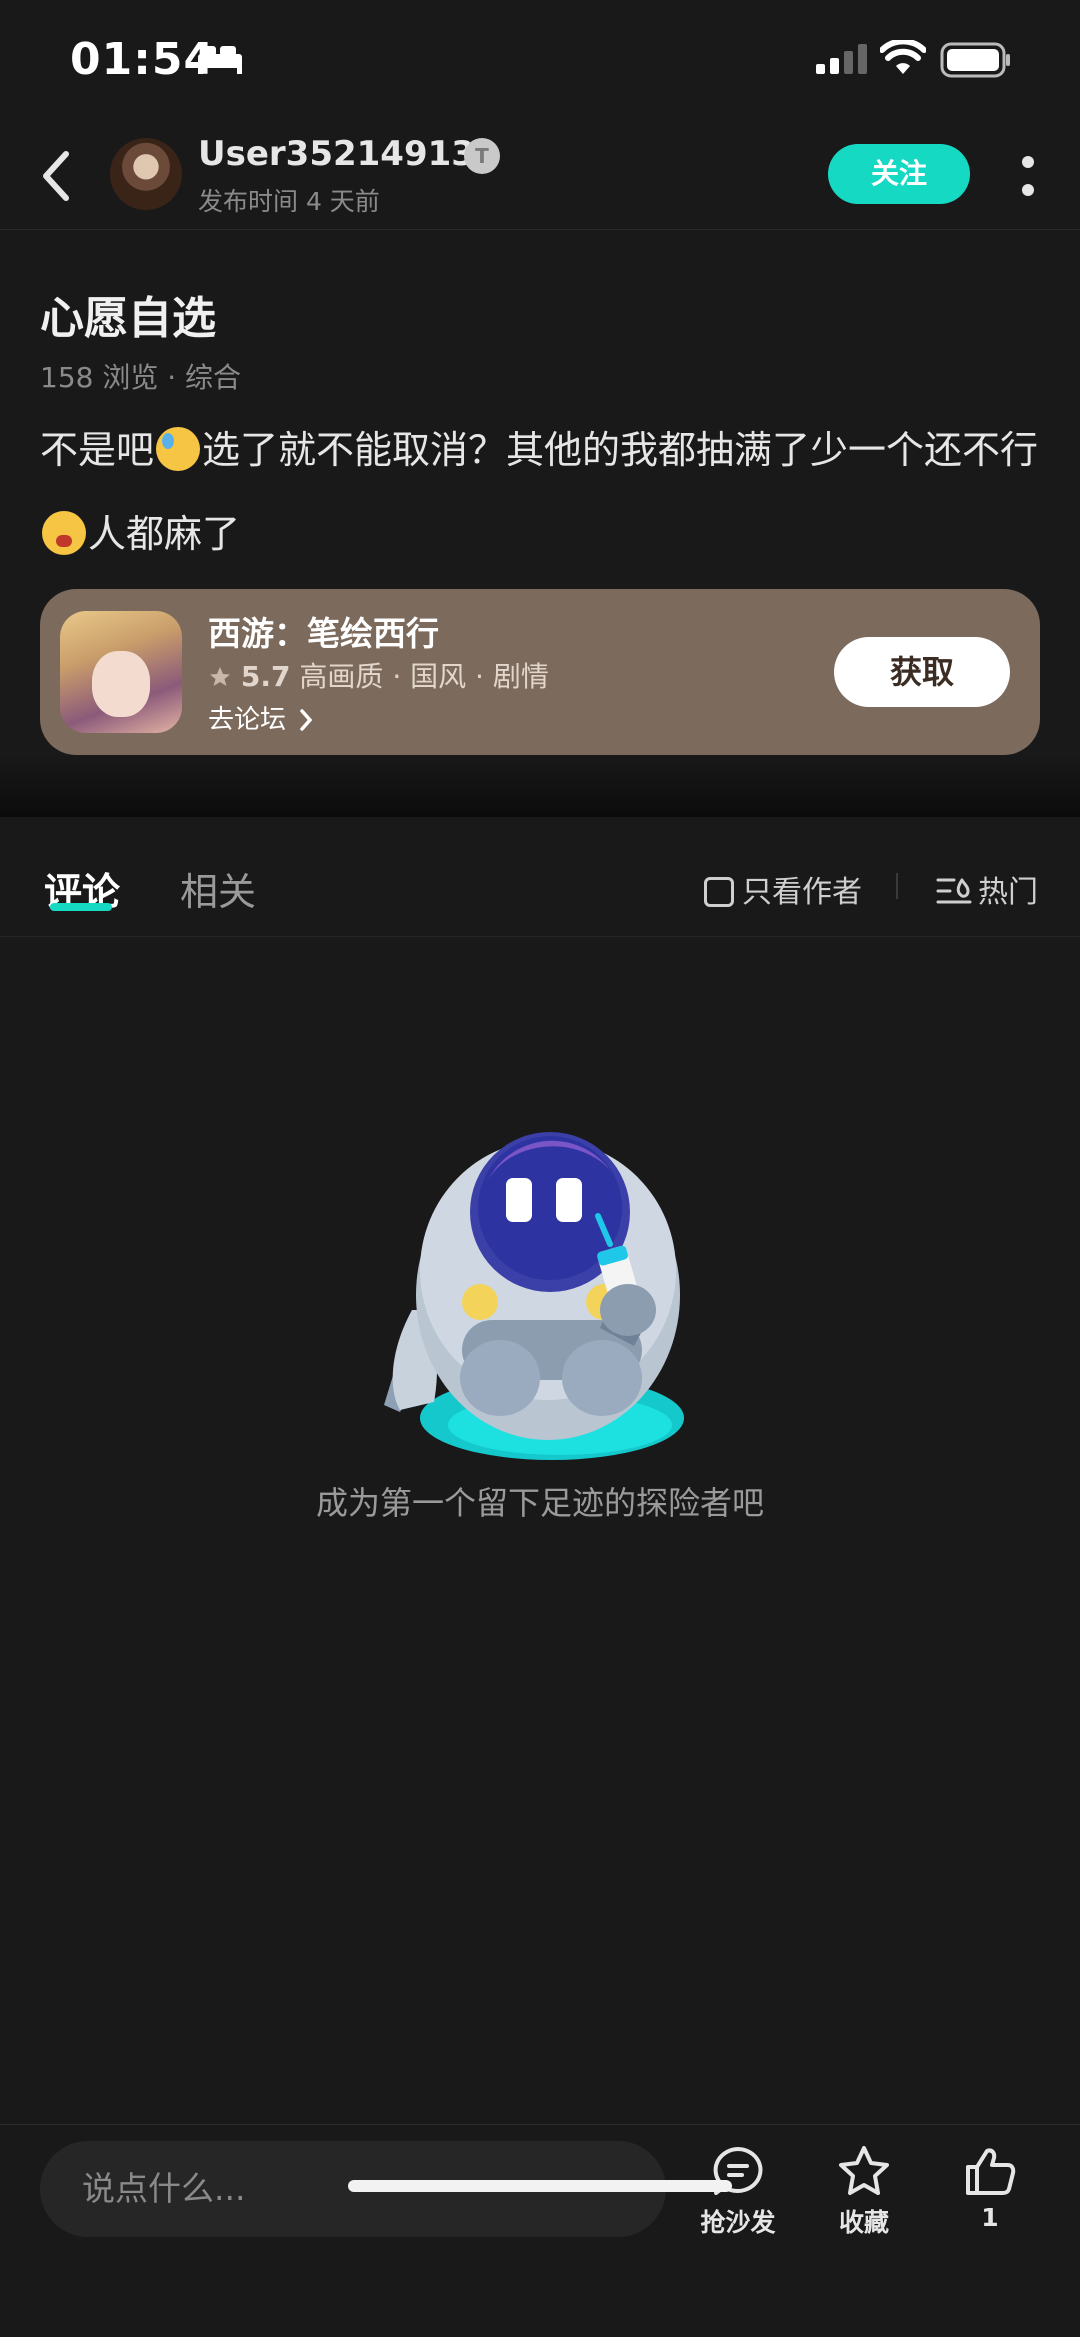  What do you see at coordinates (534, 1296) in the screenshot?
I see `astronaut-mascot-illustration` at bounding box center [534, 1296].